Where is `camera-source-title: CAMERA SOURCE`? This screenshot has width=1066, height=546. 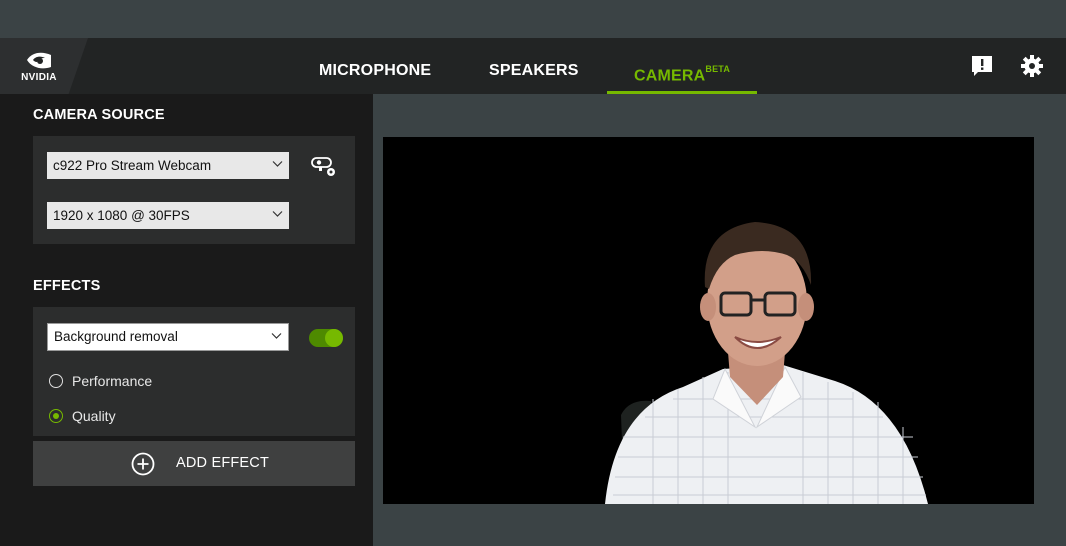 camera-source-title: CAMERA SOURCE is located at coordinates (99, 115).